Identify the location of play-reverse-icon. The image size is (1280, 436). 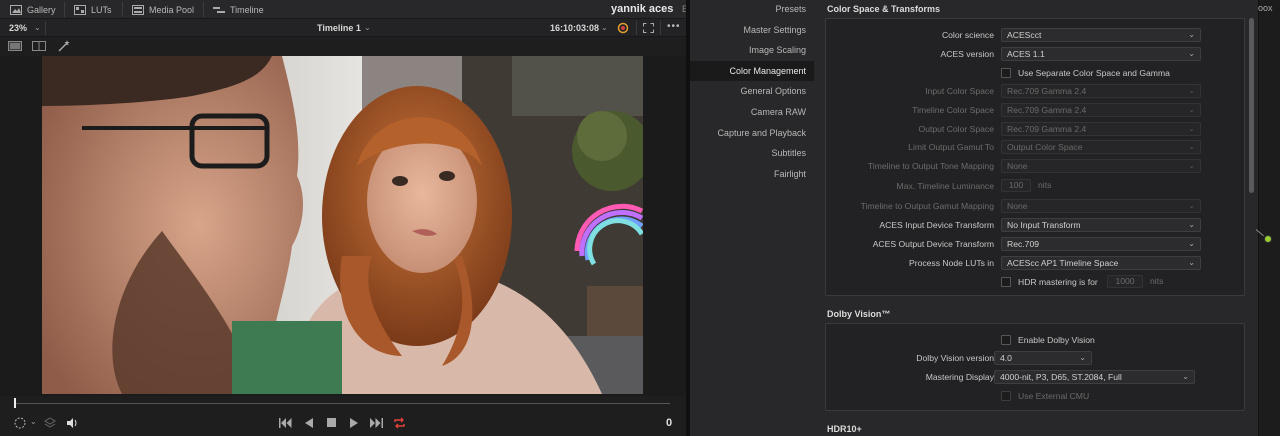
(309, 423).